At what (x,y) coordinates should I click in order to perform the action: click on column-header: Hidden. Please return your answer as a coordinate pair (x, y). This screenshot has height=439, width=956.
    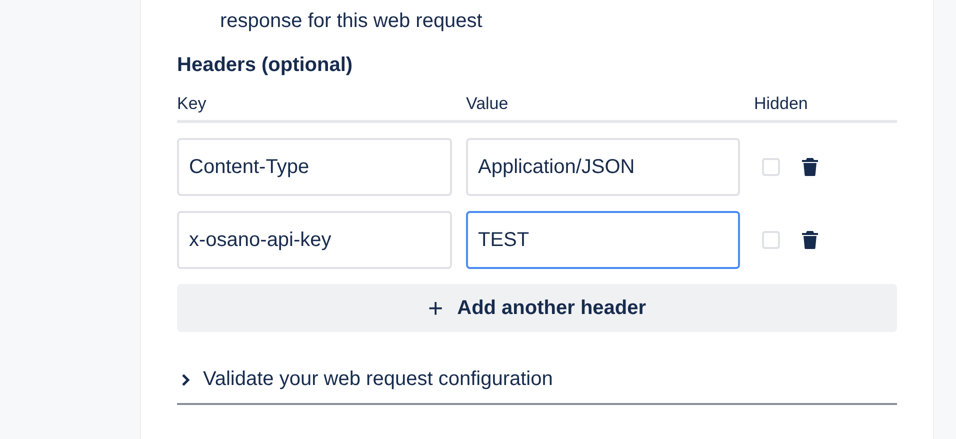
    Looking at the image, I should click on (781, 104).